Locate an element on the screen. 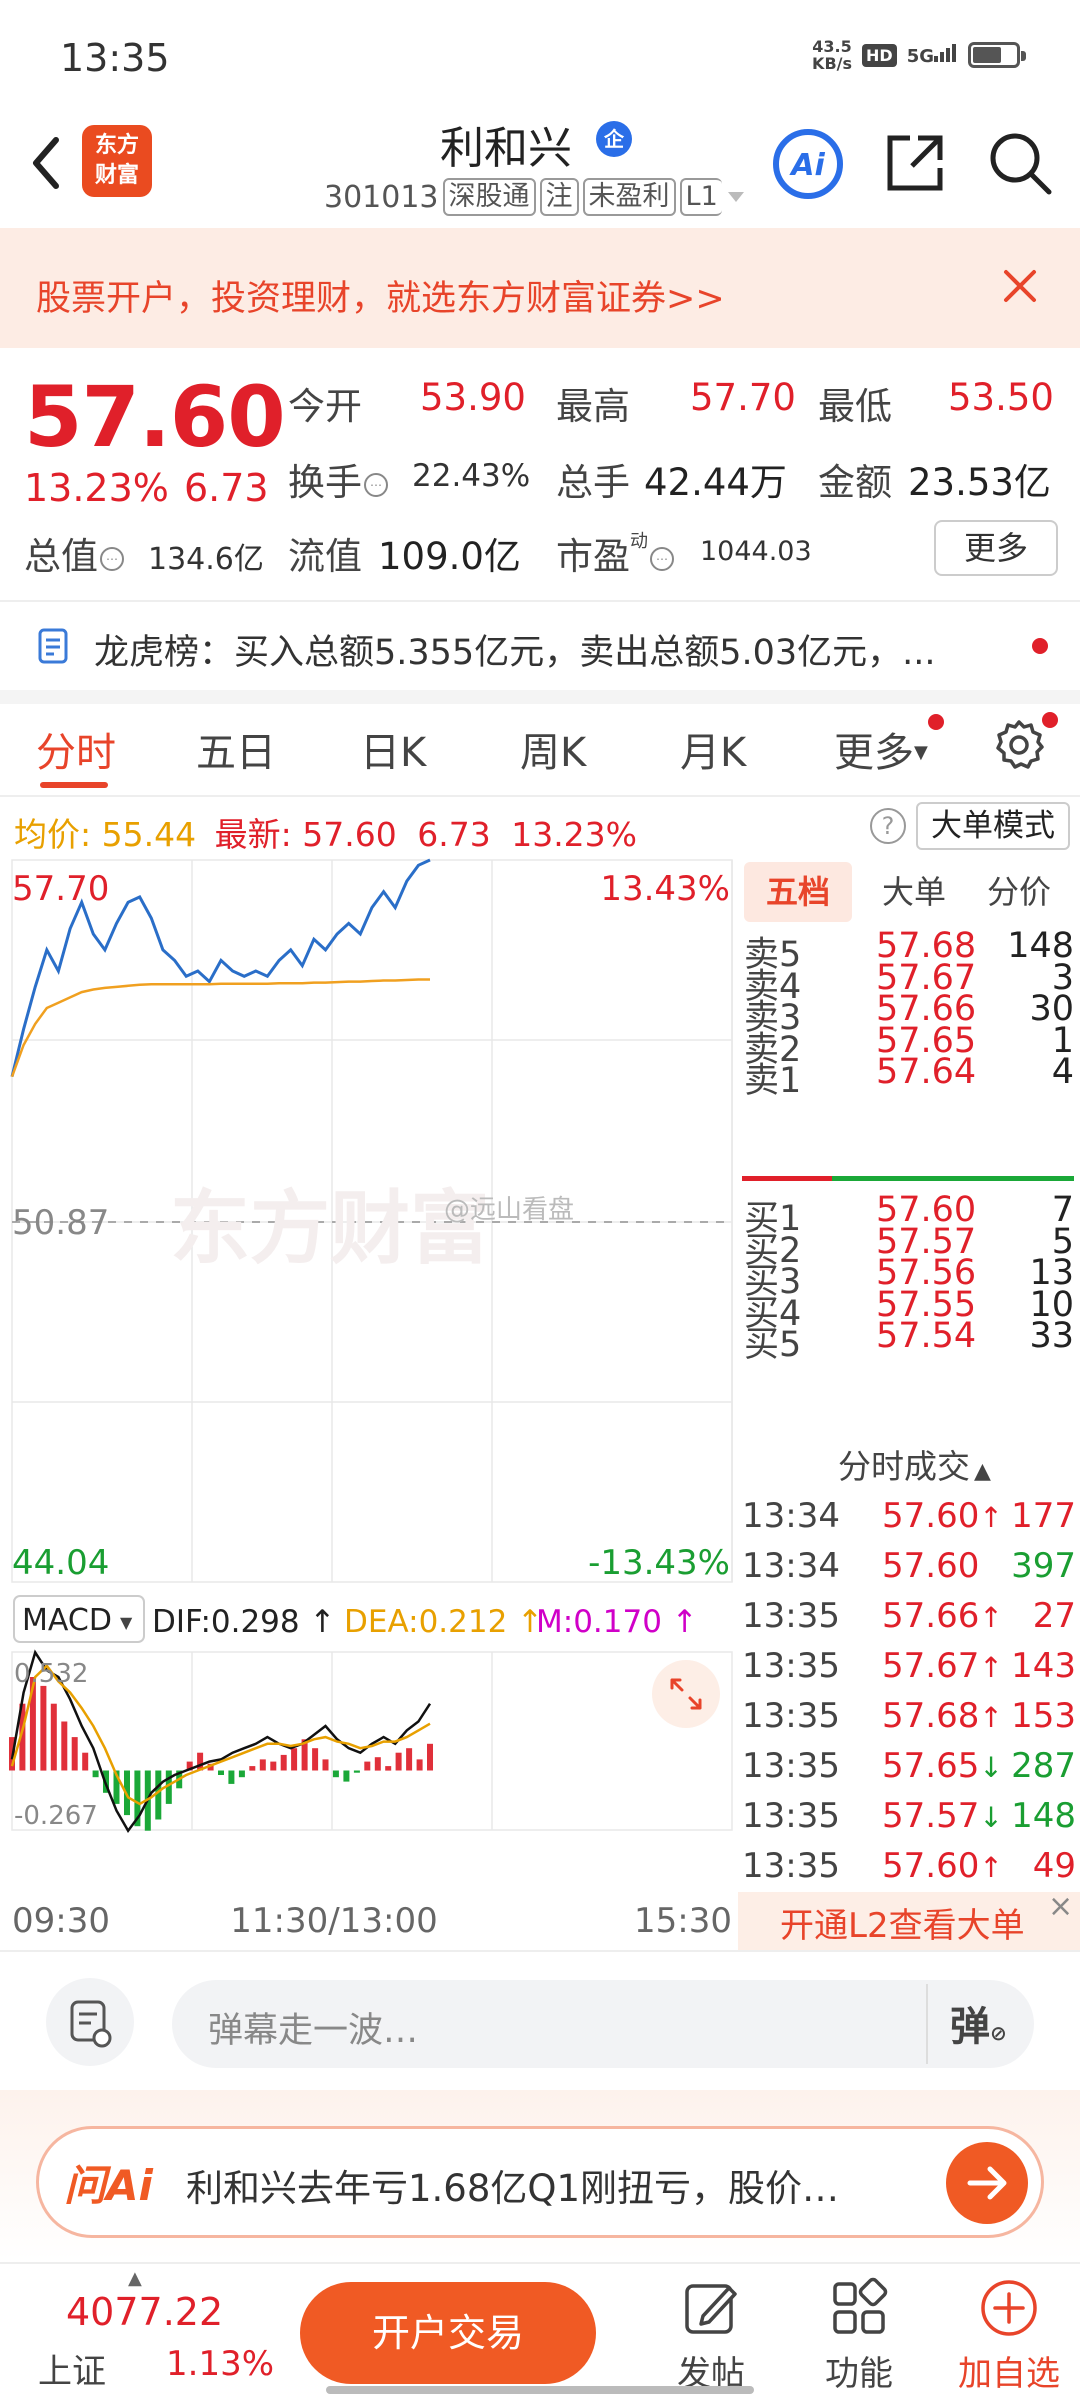 The width and height of the screenshot is (1080, 2400). tab-price-distribution: 分价 is located at coordinates (1019, 892).